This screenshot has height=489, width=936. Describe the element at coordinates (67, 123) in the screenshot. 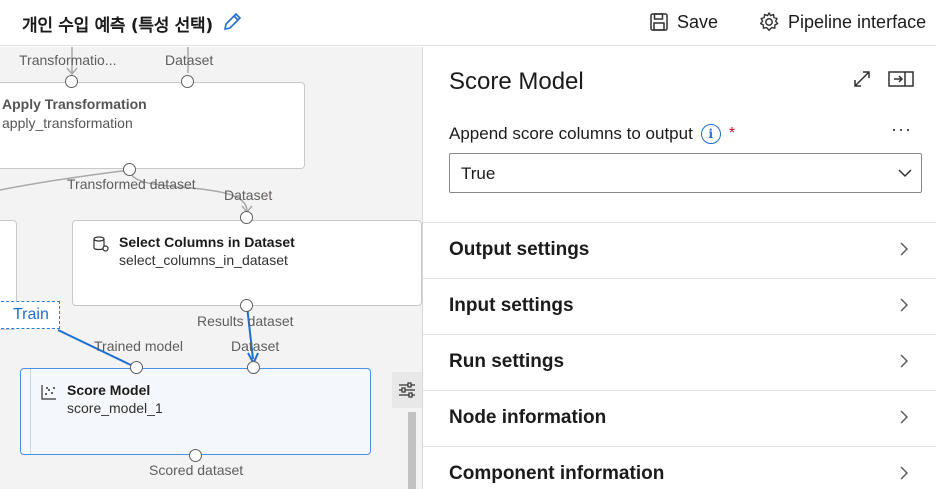

I see `node-subtitle: apply_transformation` at that location.